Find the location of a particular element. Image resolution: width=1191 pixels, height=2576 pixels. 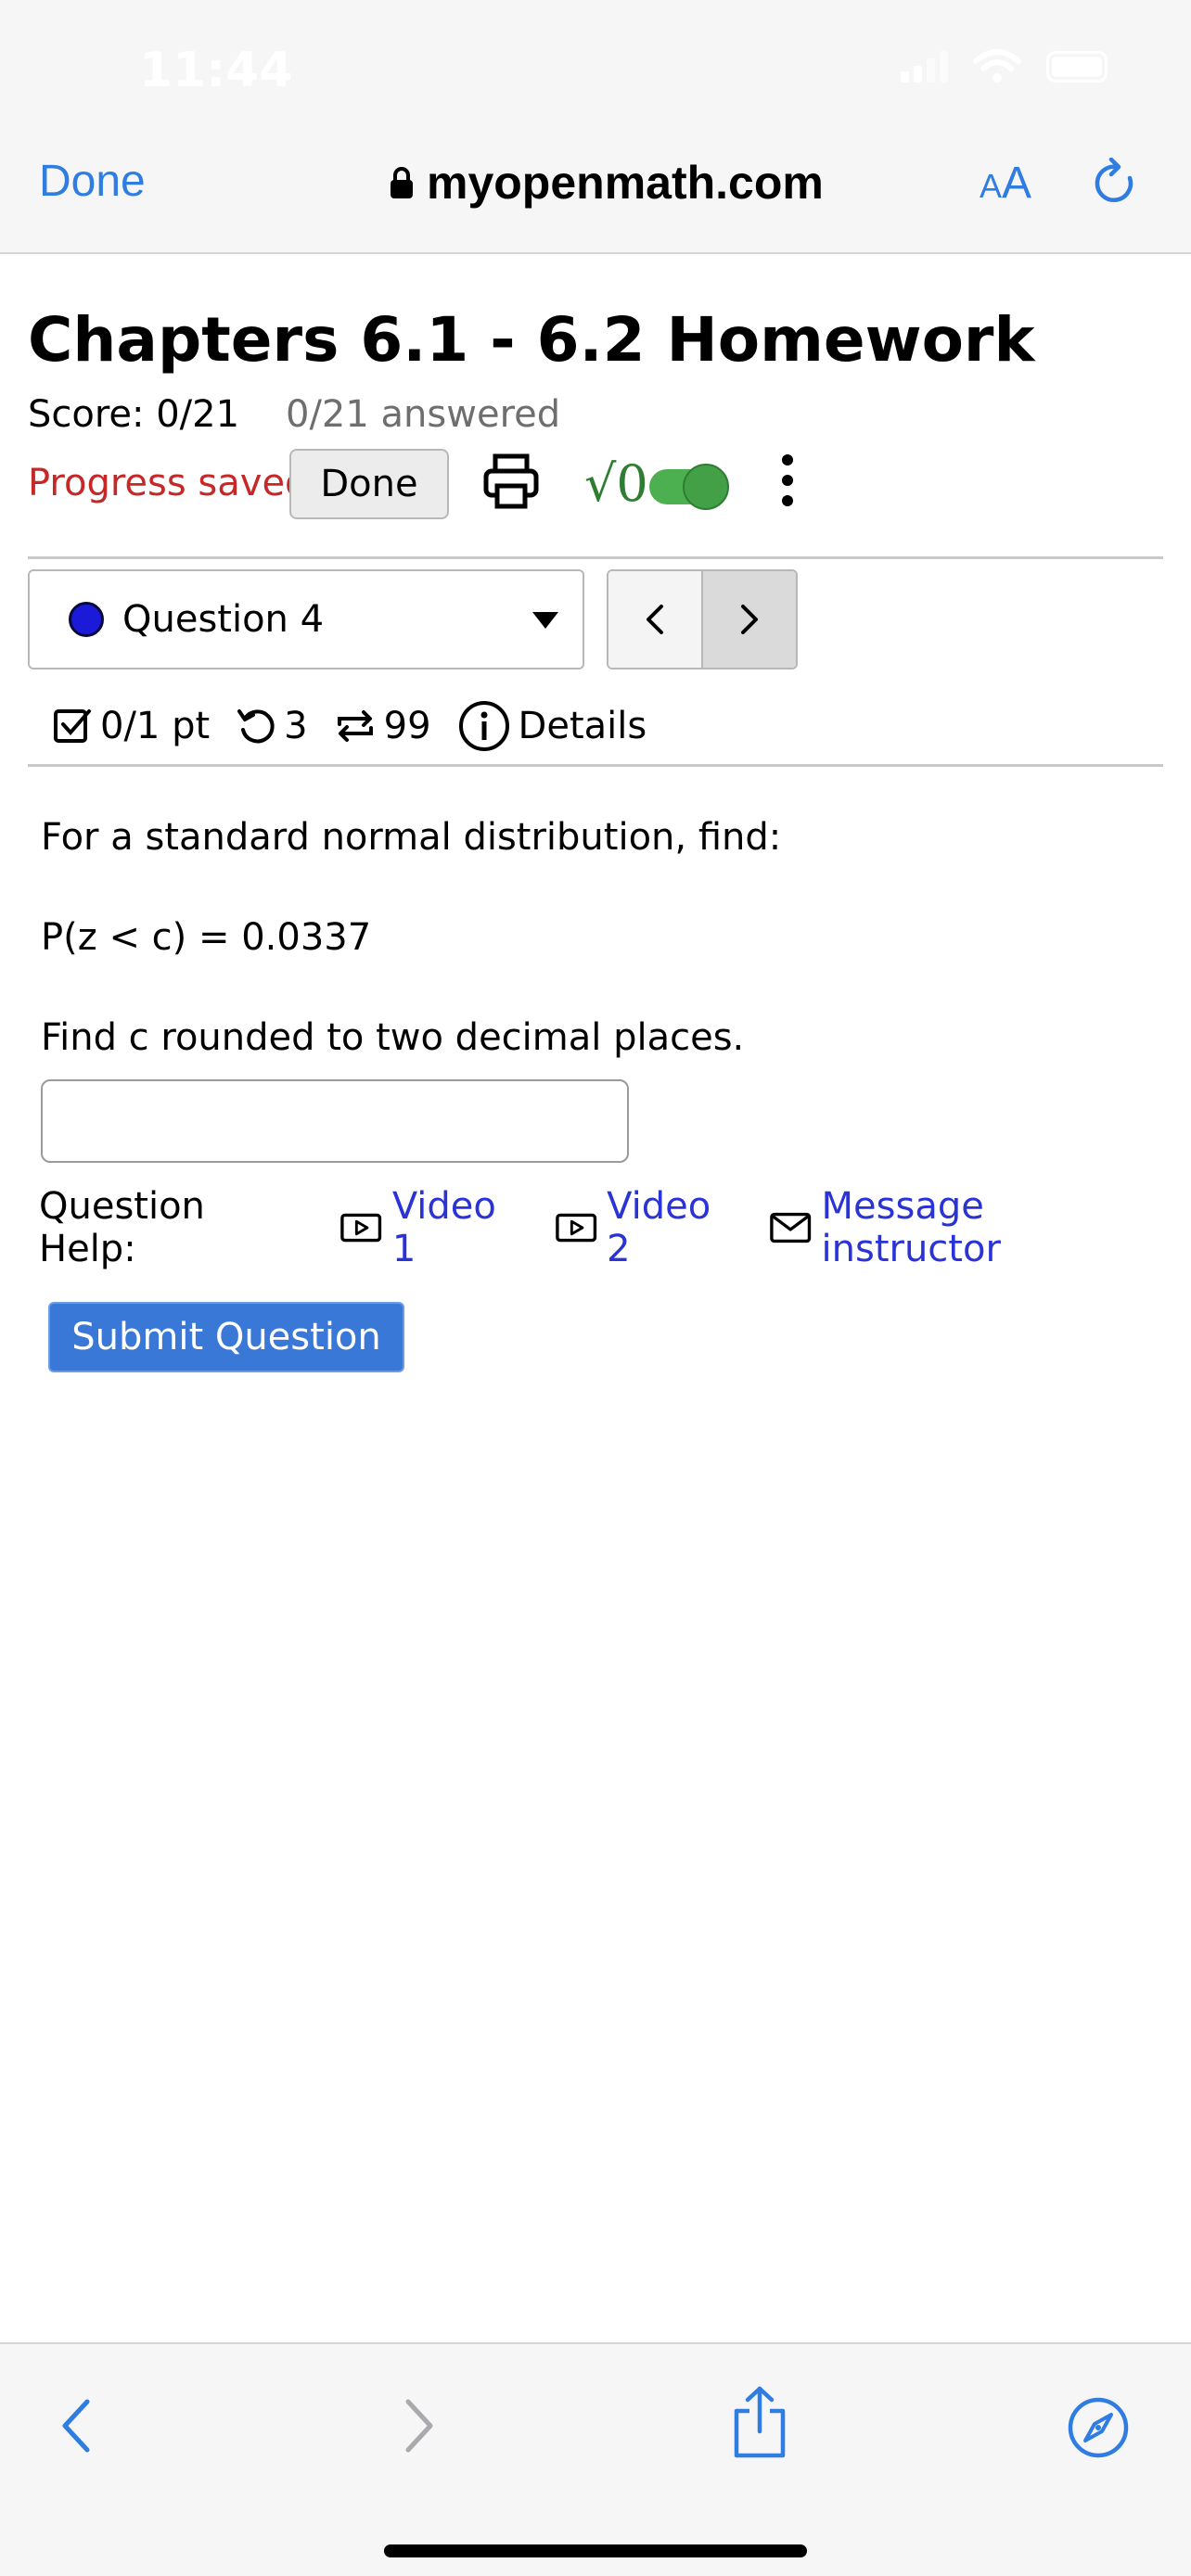

retries-text: 3 is located at coordinates (296, 726).